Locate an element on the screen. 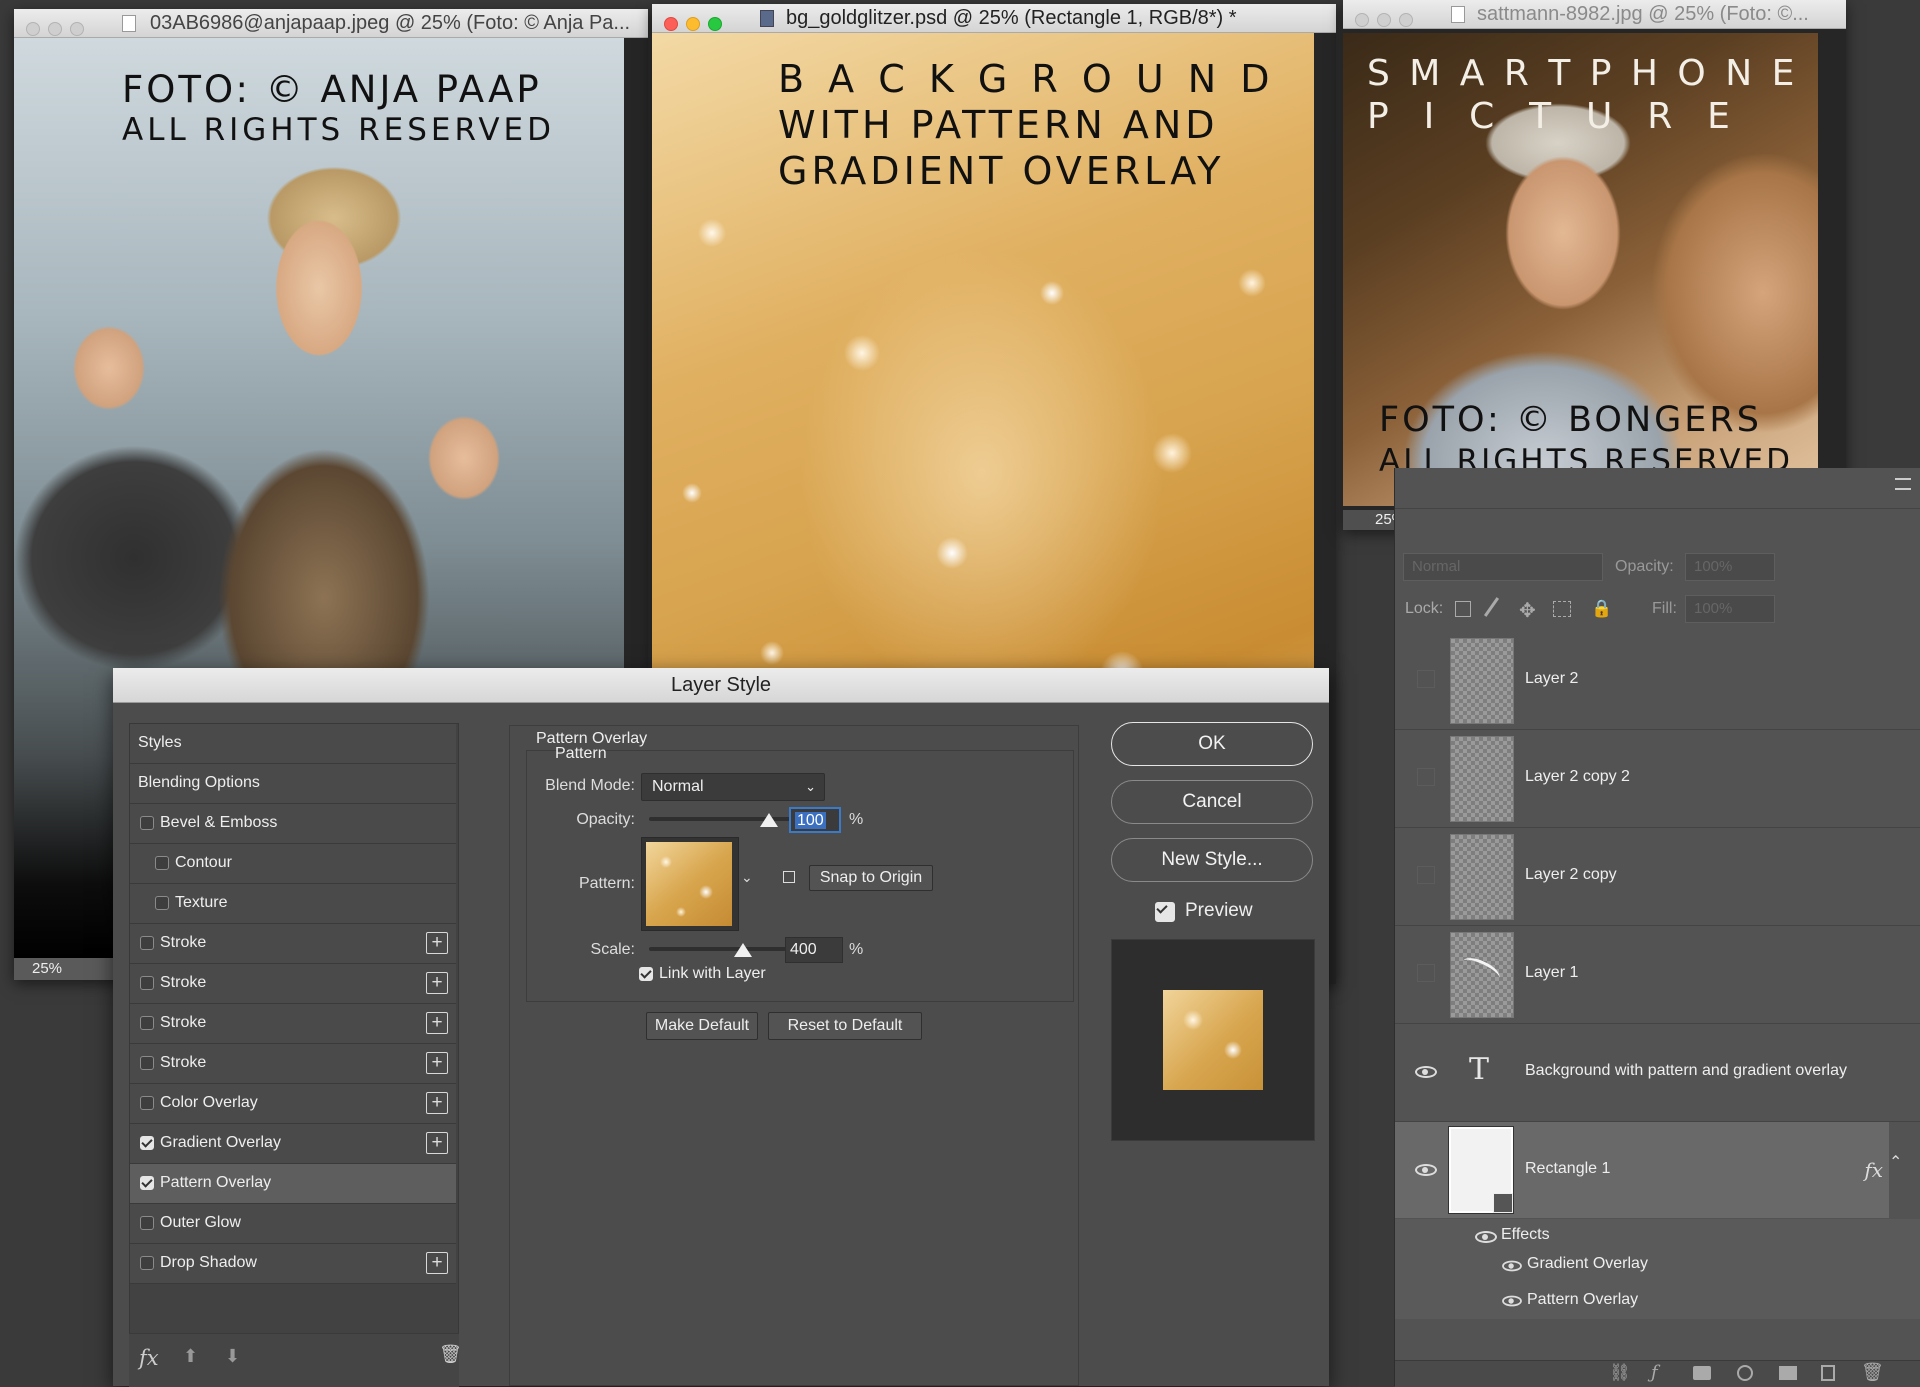 Image resolution: width=1920 pixels, height=1387 pixels. fx-badge: fx is located at coordinates (1873, 1170).